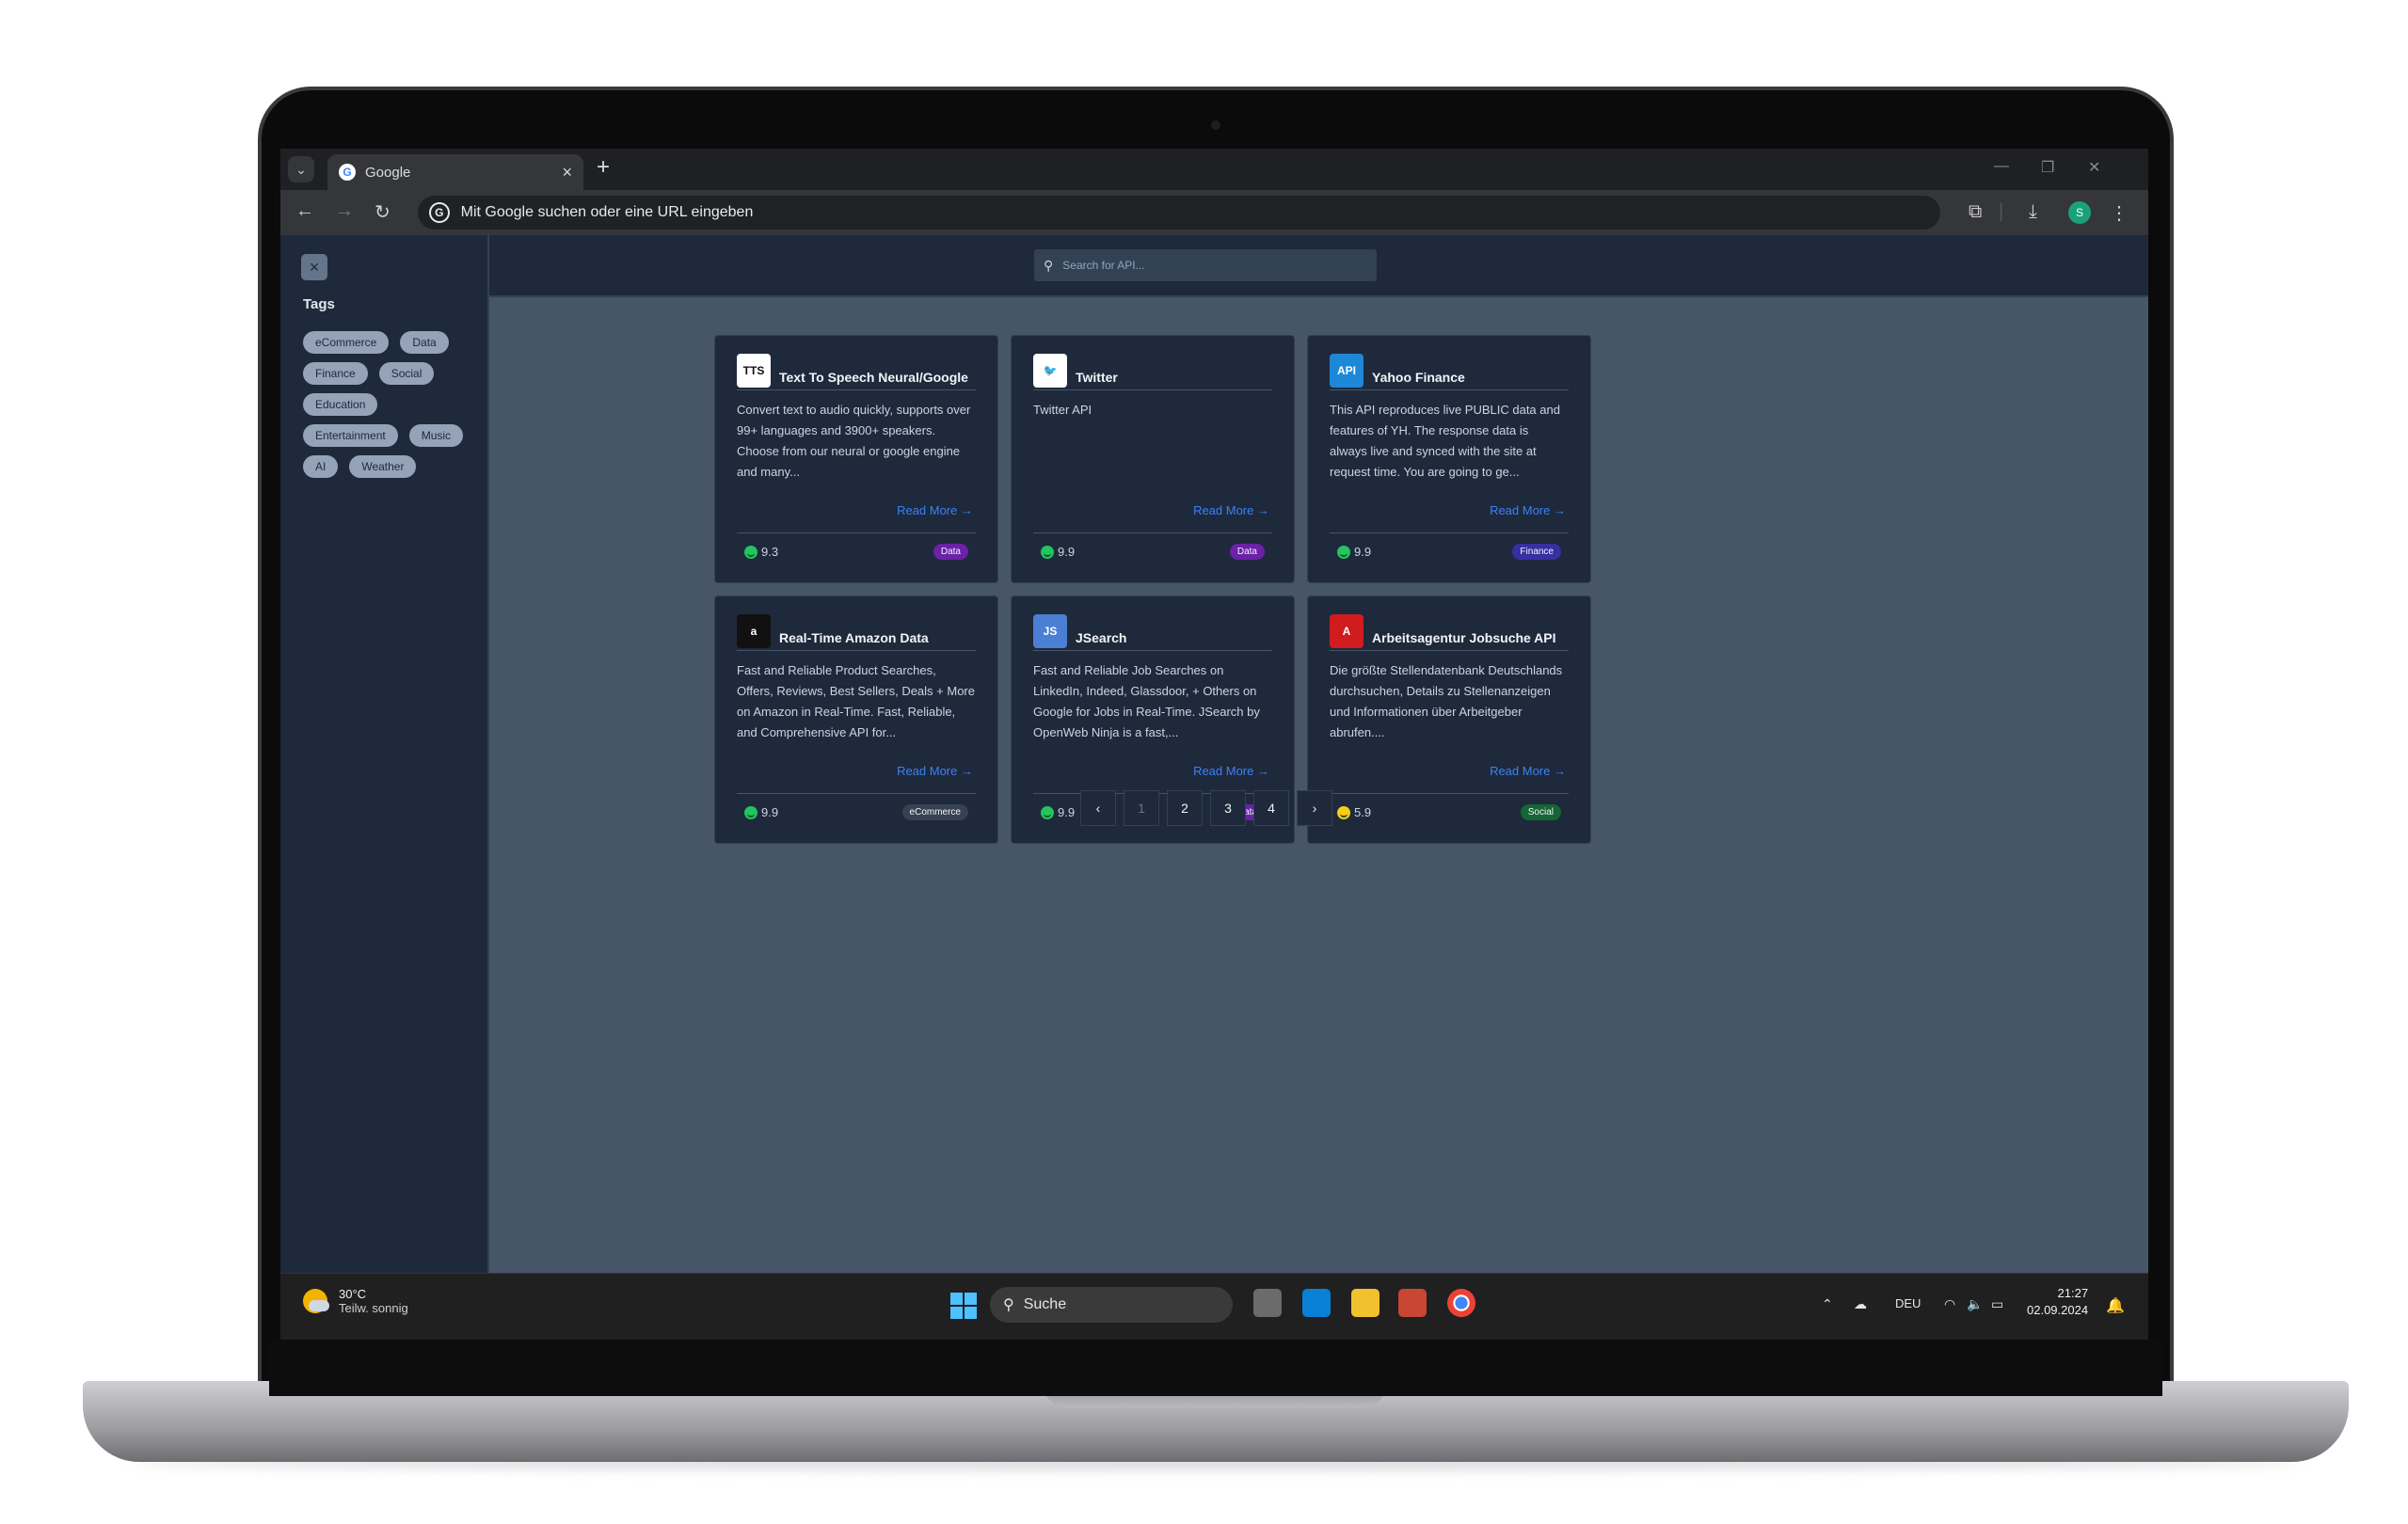 This screenshot has width=2408, height=1524. What do you see at coordinates (383, 212) in the screenshot?
I see `reload-icon: ↻` at bounding box center [383, 212].